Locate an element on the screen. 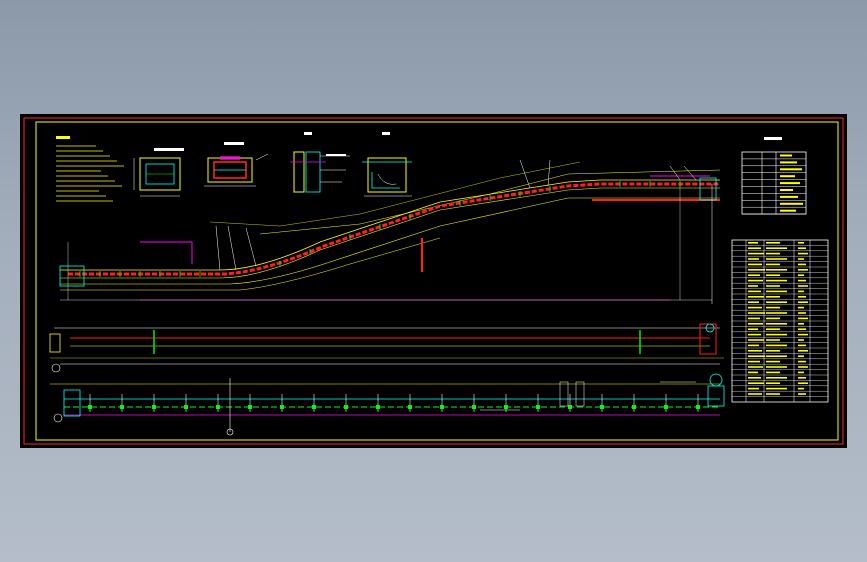 The width and height of the screenshot is (867, 562). technical-notes-block is located at coordinates (90, 169).